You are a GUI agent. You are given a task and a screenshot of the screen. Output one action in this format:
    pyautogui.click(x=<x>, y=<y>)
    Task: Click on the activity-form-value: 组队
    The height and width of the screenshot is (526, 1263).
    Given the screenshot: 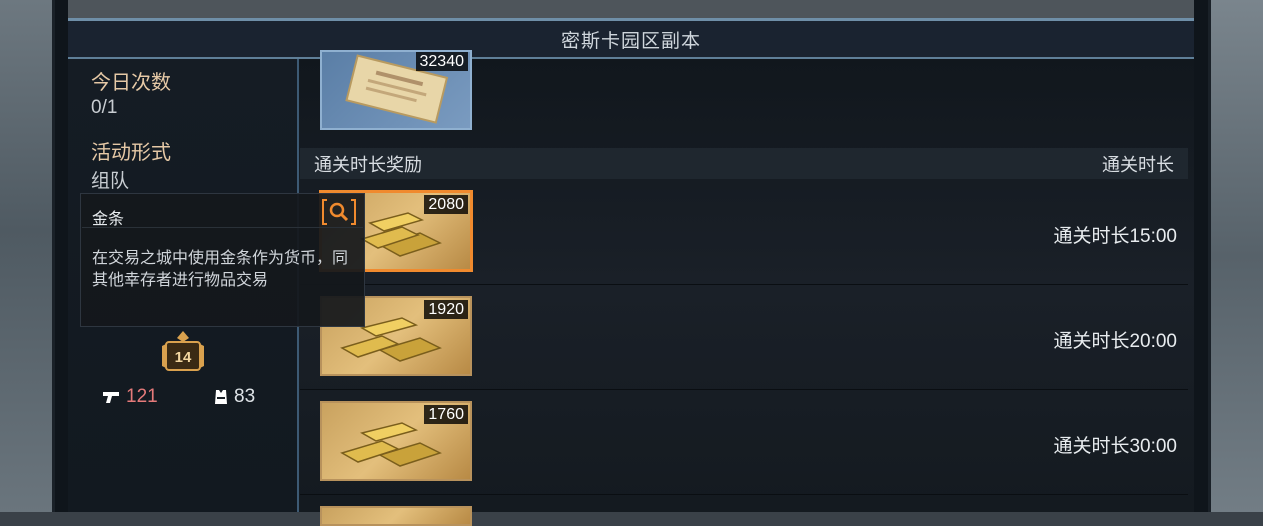 What is the action you would take?
    pyautogui.click(x=110, y=181)
    